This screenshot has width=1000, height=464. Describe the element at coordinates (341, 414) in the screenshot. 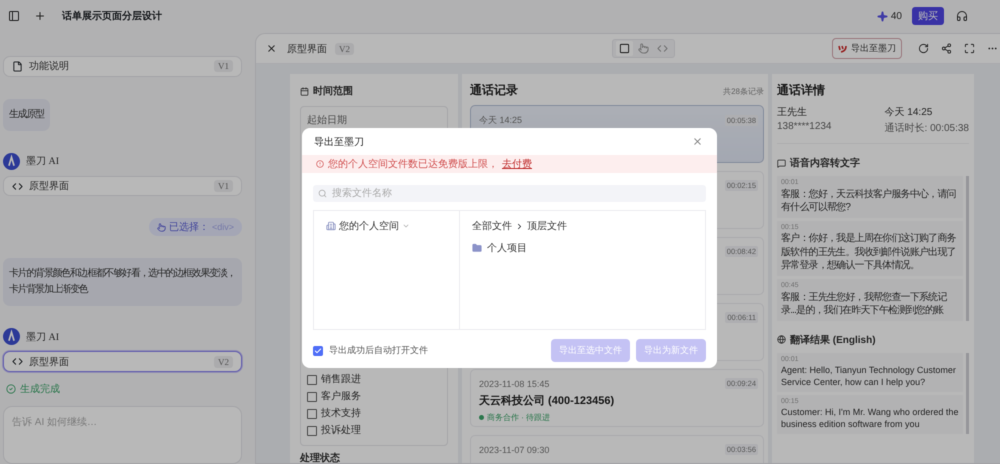

I see `checkbox-label: 技术支持` at that location.